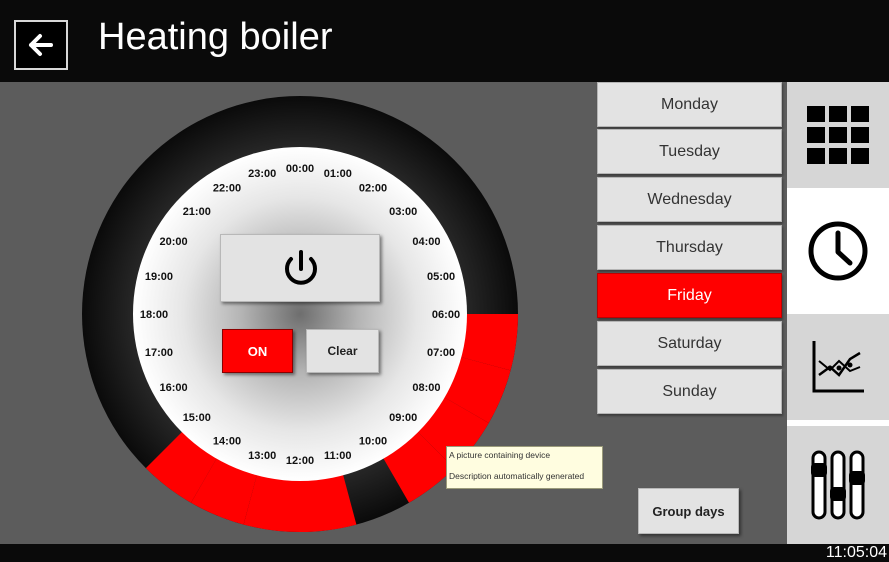 Image resolution: width=889 pixels, height=562 pixels. What do you see at coordinates (338, 456) in the screenshot?
I see `hour-label: 11:00` at bounding box center [338, 456].